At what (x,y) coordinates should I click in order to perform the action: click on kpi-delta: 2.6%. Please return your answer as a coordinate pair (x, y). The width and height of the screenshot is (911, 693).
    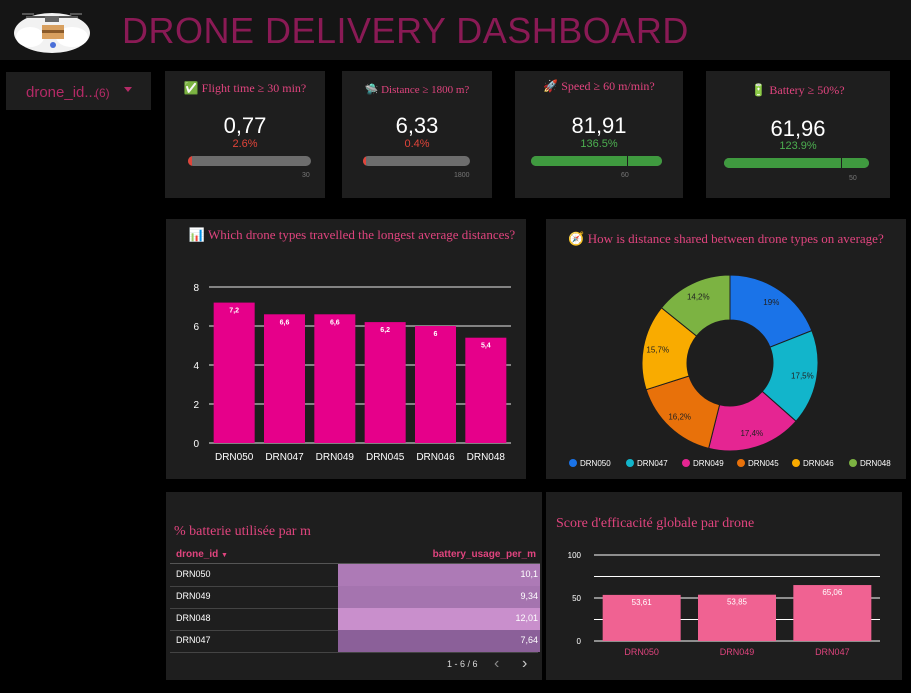
    Looking at the image, I should click on (245, 144).